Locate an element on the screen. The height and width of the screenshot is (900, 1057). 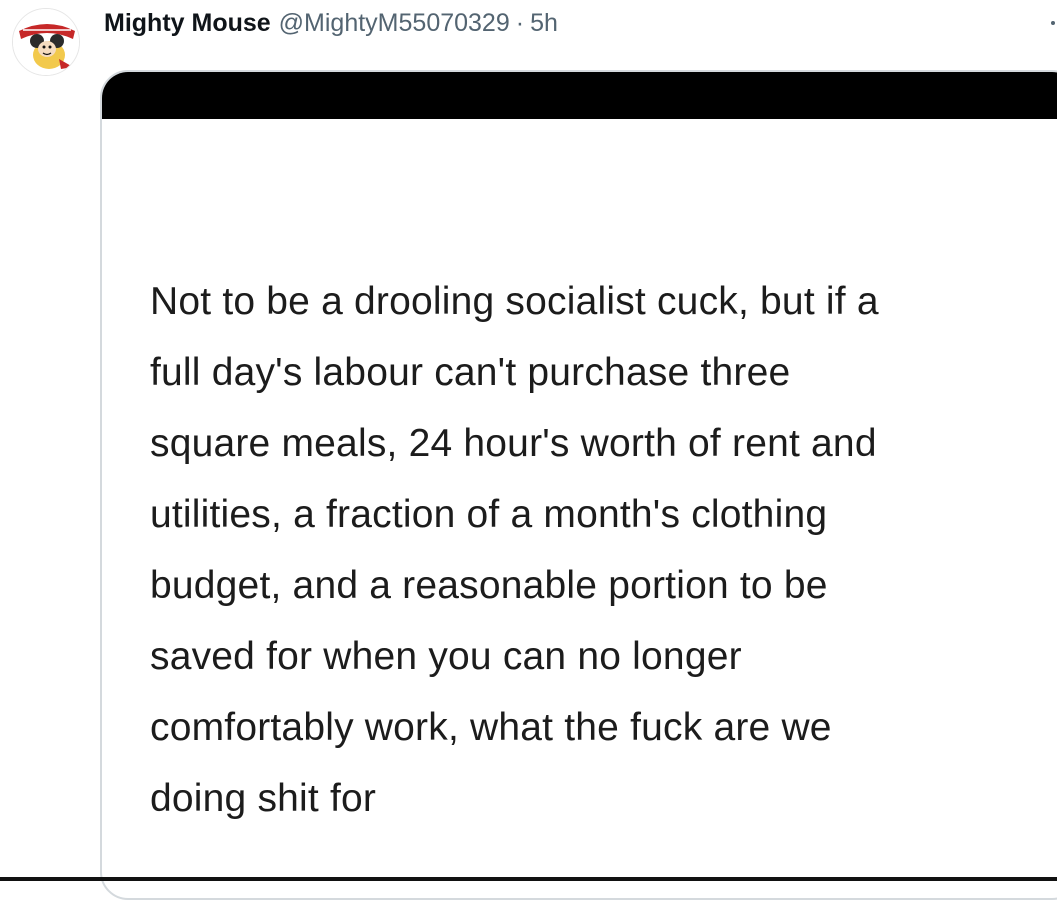
post-text-line: doing shit for is located at coordinates (263, 798).